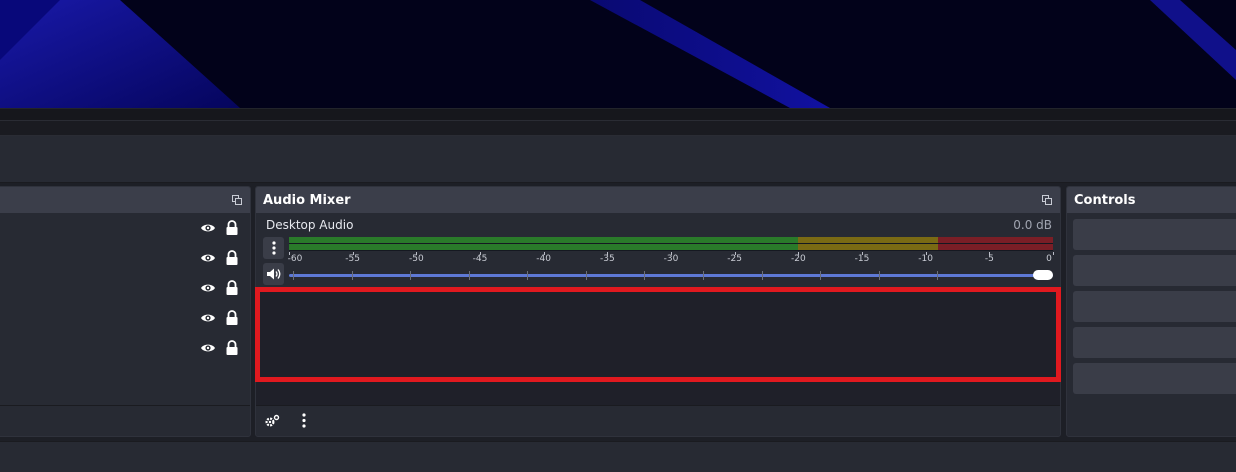 This screenshot has width=1236, height=472. I want to click on controls-title-text: Controls, so click(1105, 200).